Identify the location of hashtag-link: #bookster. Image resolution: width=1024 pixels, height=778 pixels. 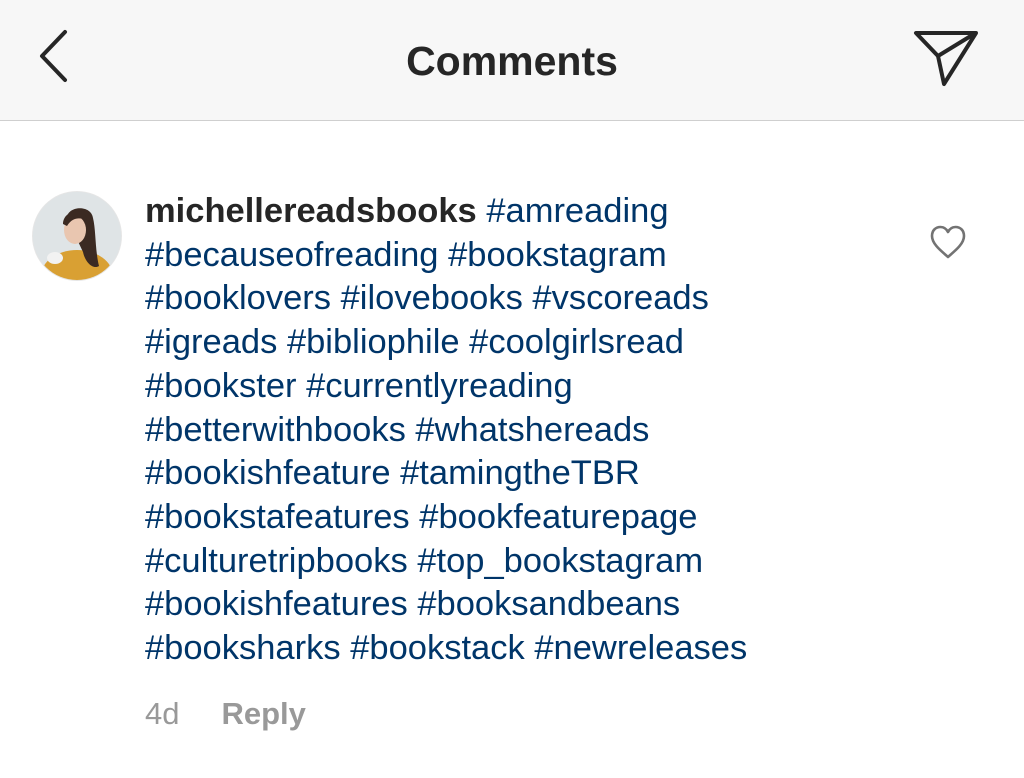
(221, 386).